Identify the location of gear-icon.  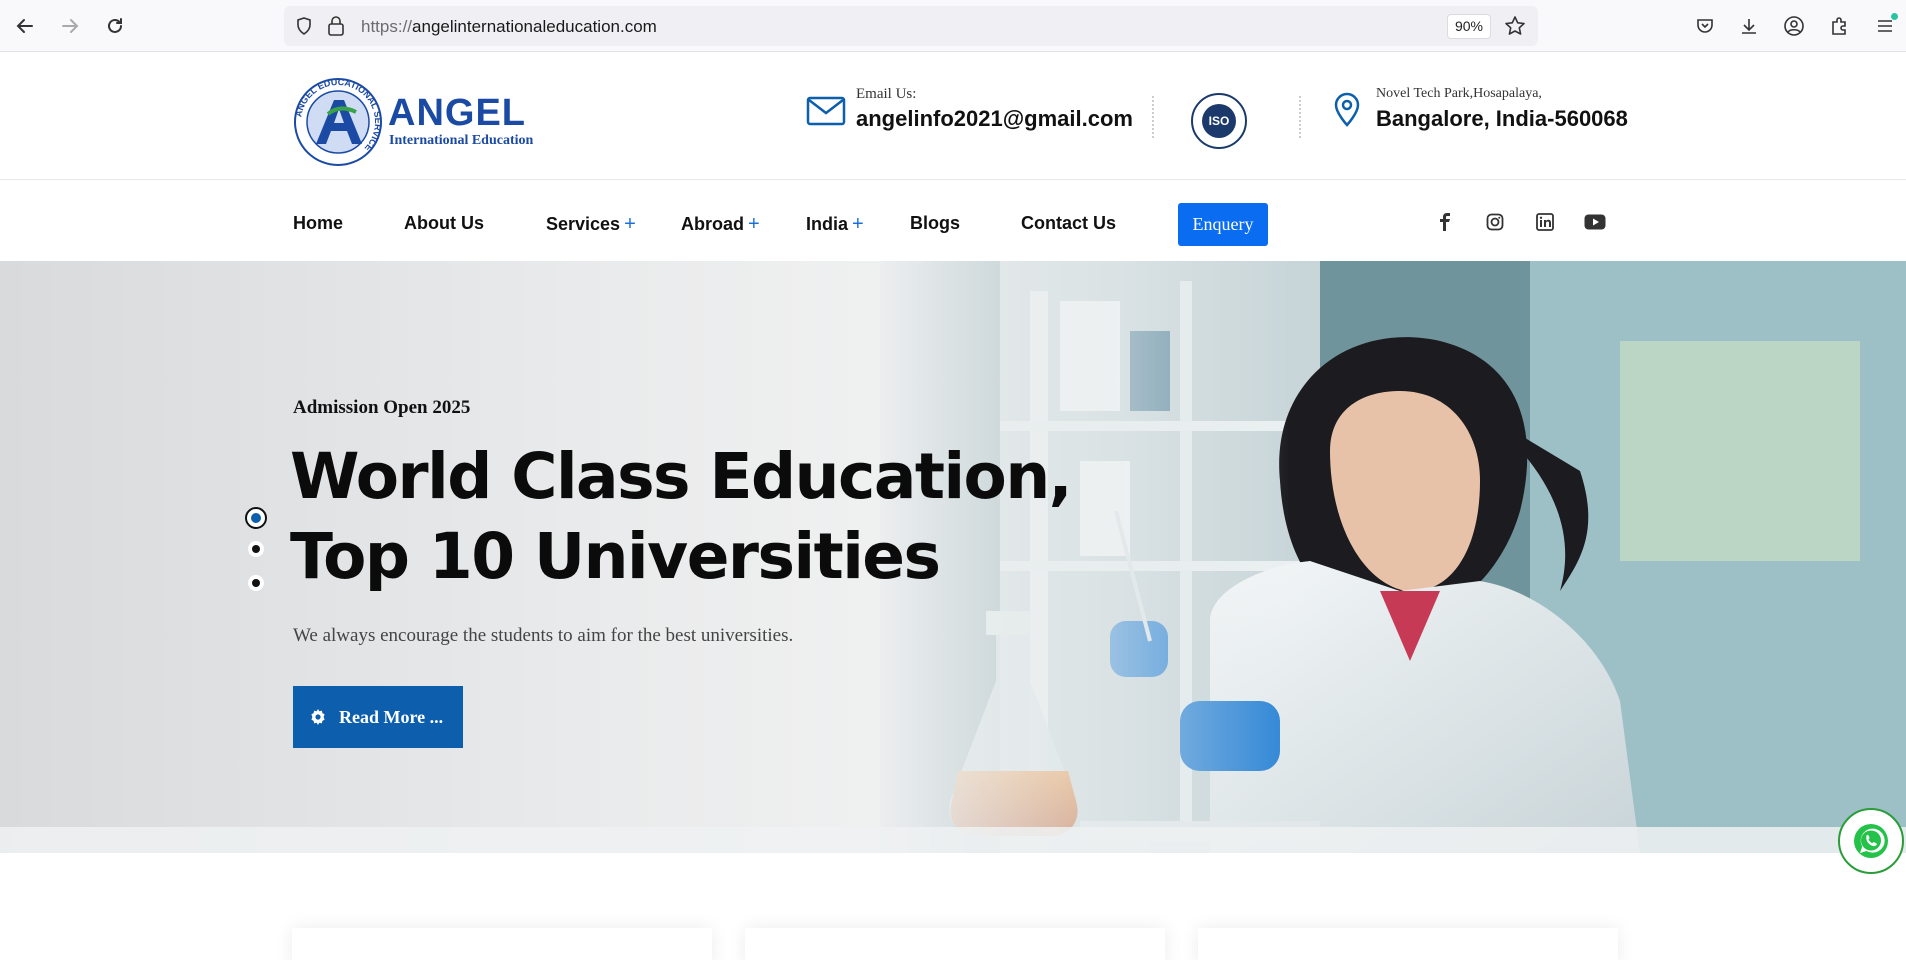
(318, 717).